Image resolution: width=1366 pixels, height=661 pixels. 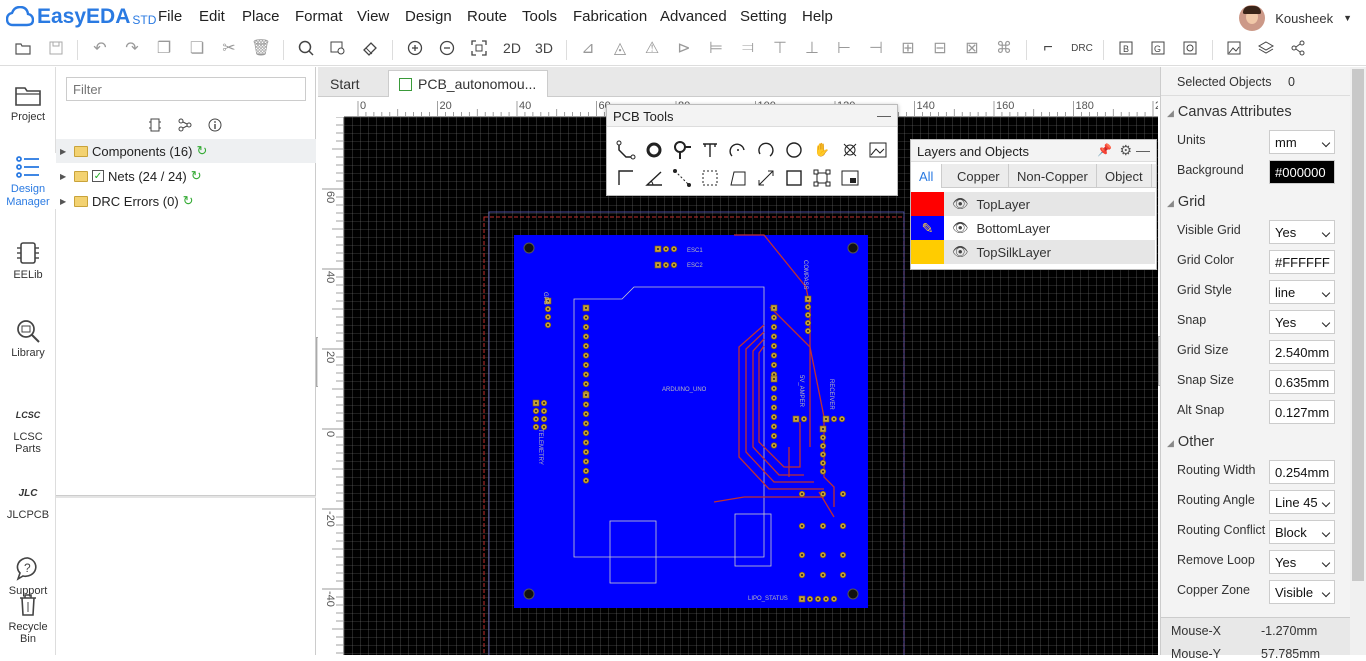 I want to click on view-3d-button: 3D, so click(x=544, y=48).